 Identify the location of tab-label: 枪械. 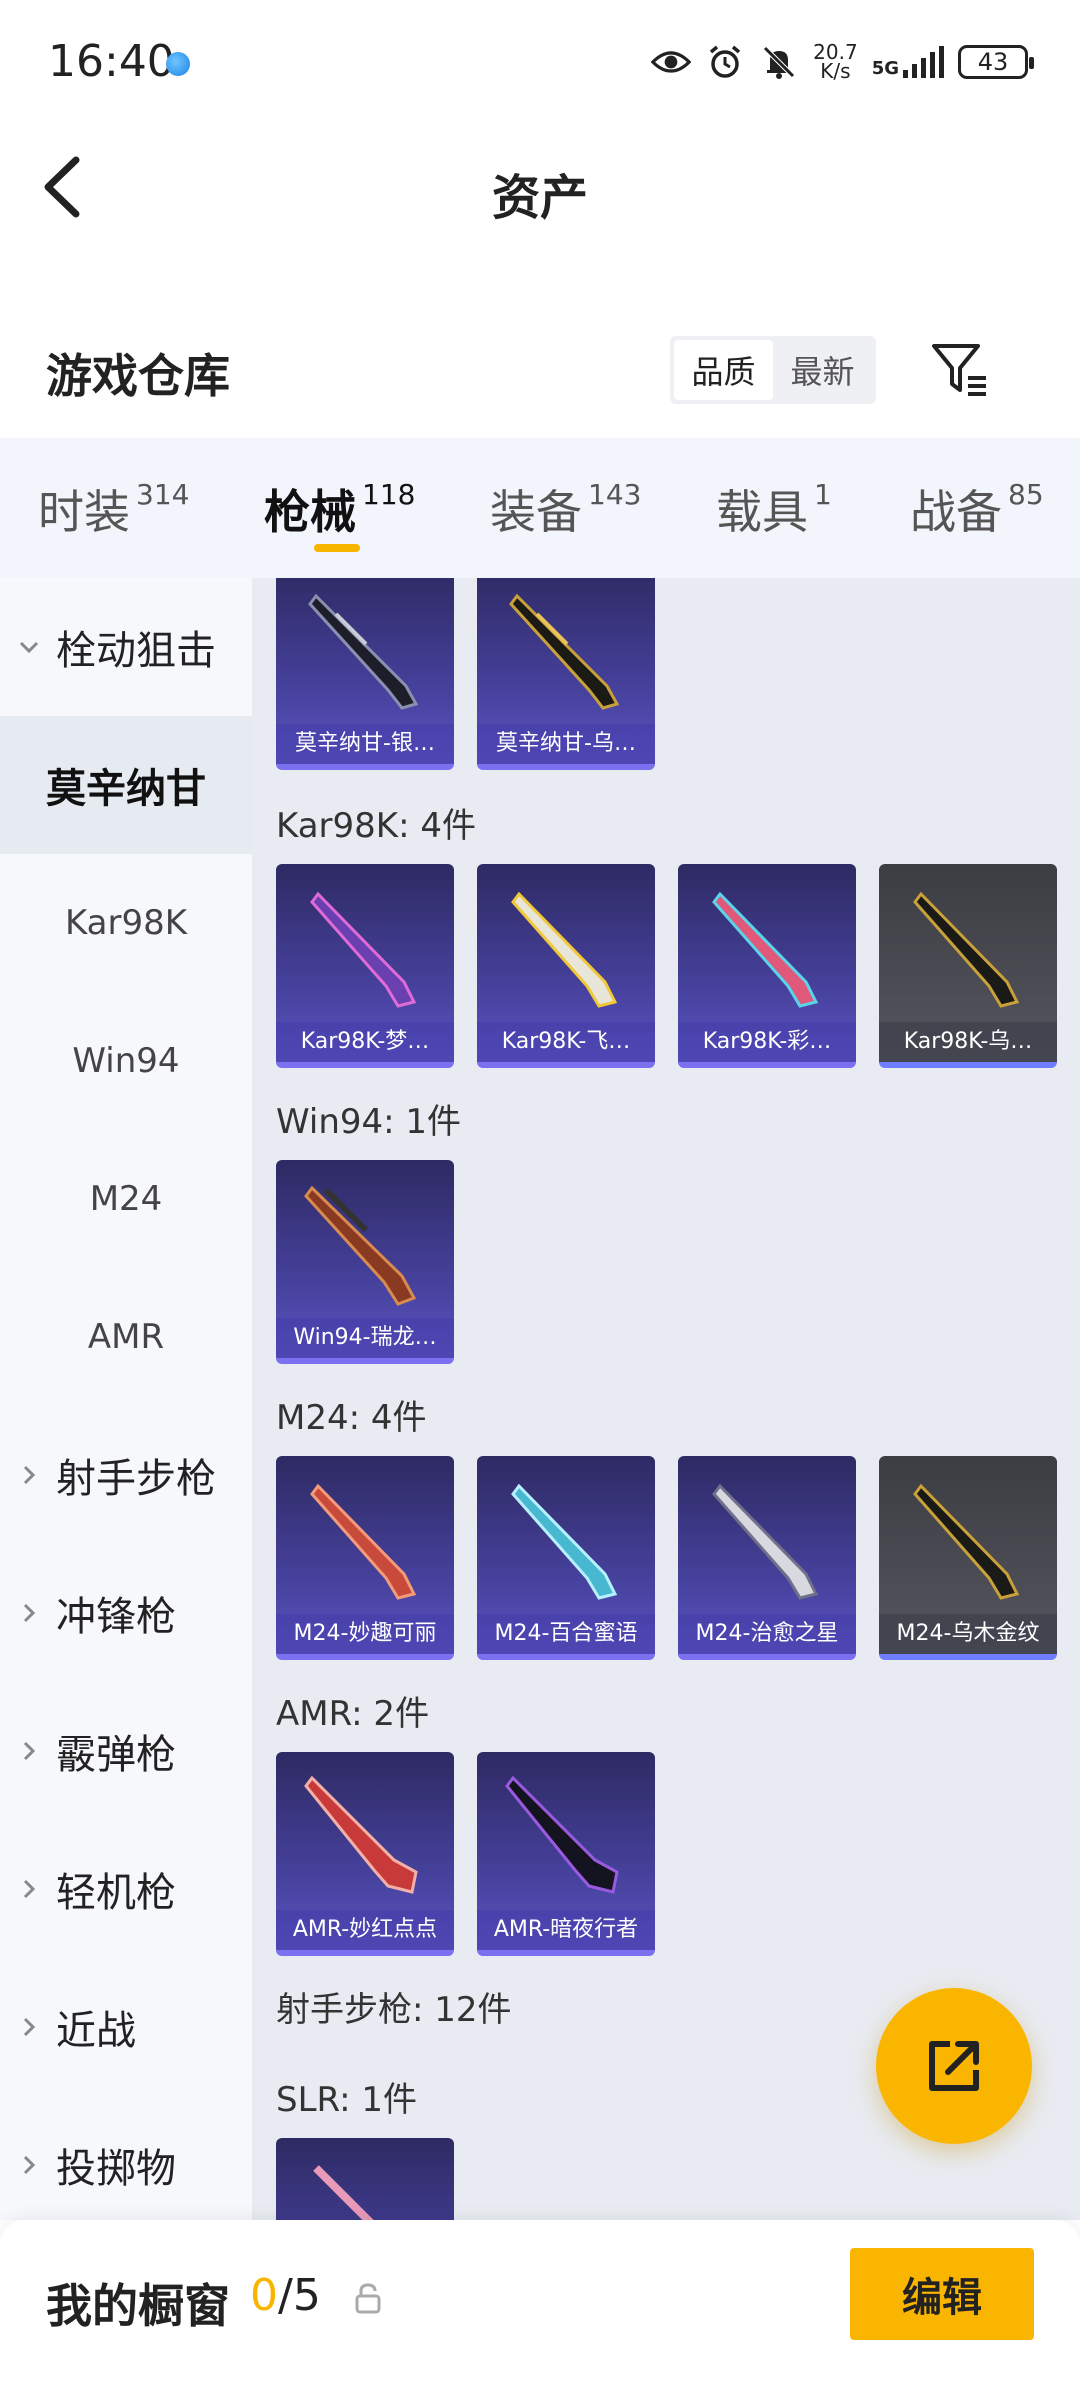
(310, 512).